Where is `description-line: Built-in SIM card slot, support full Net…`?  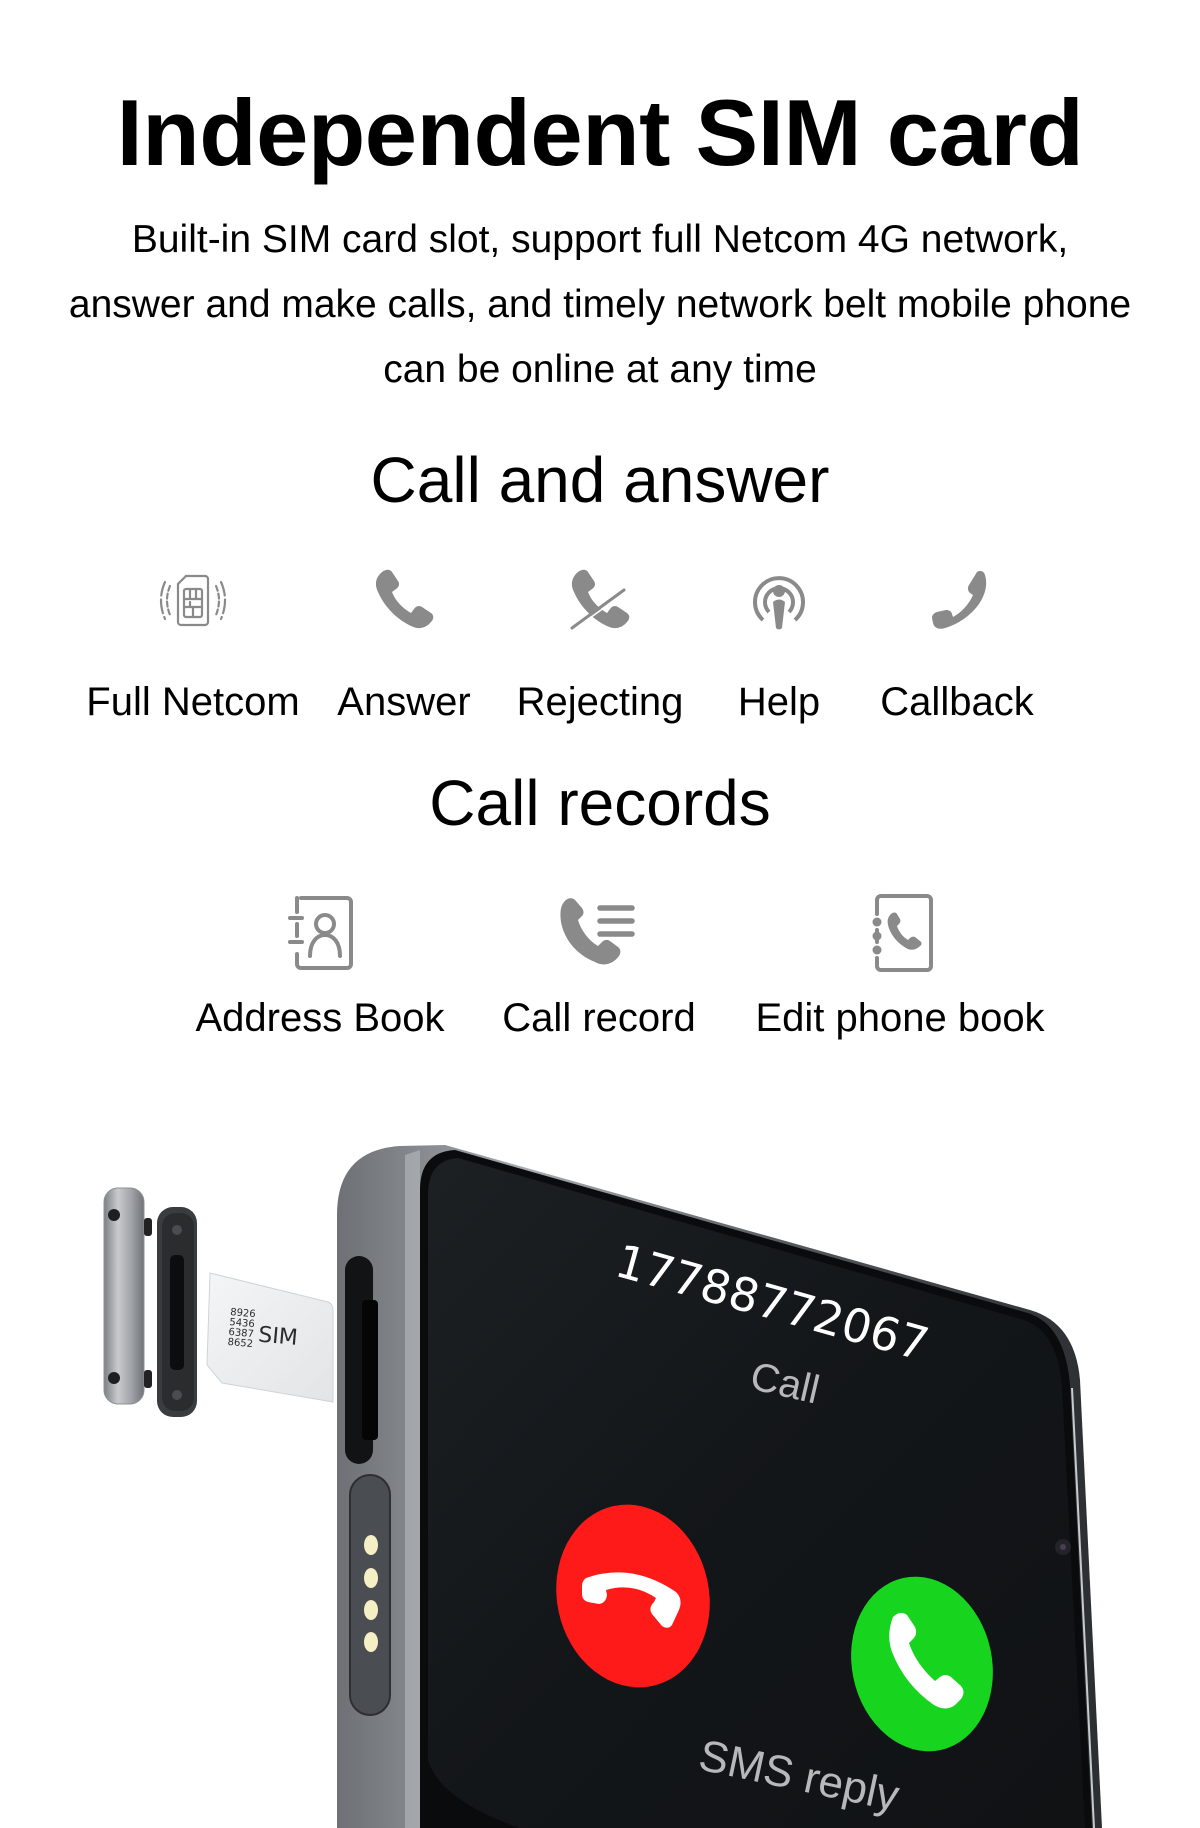
description-line: Built-in SIM card slot, support full Net… is located at coordinates (600, 239).